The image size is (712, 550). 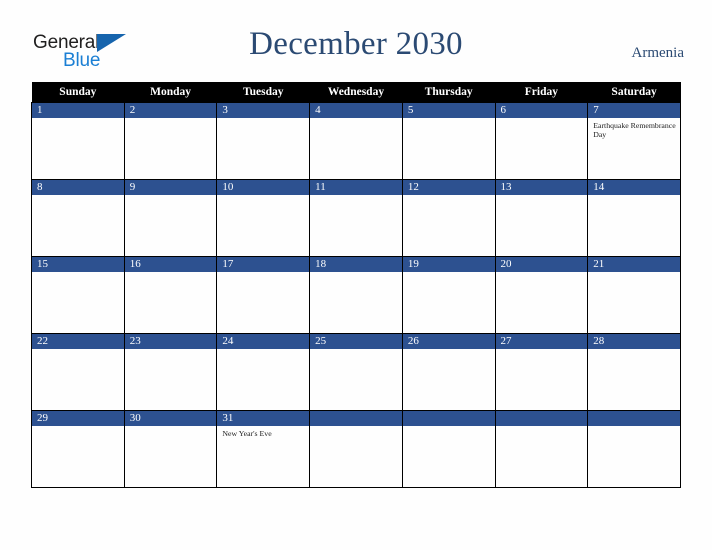 What do you see at coordinates (78, 141) in the screenshot?
I see `calendar-day-cell: 1` at bounding box center [78, 141].